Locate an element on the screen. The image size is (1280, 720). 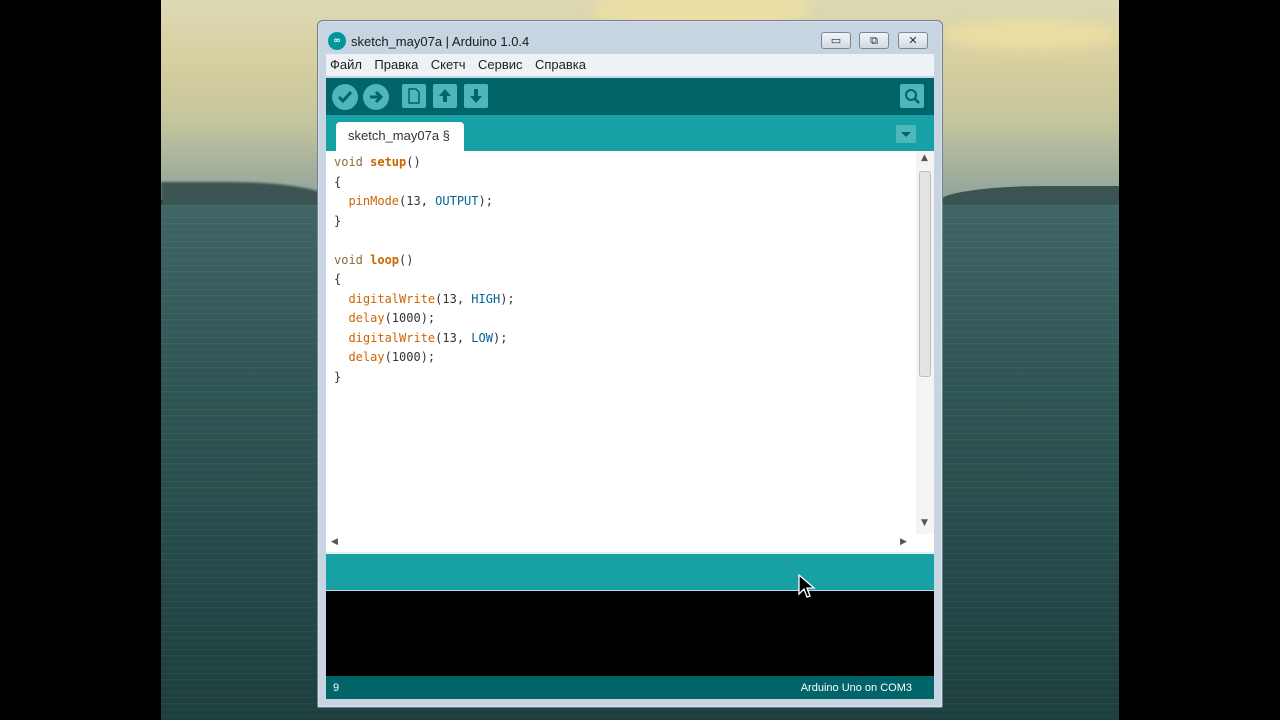
tab-bar: sketch_may07a § is located at coordinates (630, 133).